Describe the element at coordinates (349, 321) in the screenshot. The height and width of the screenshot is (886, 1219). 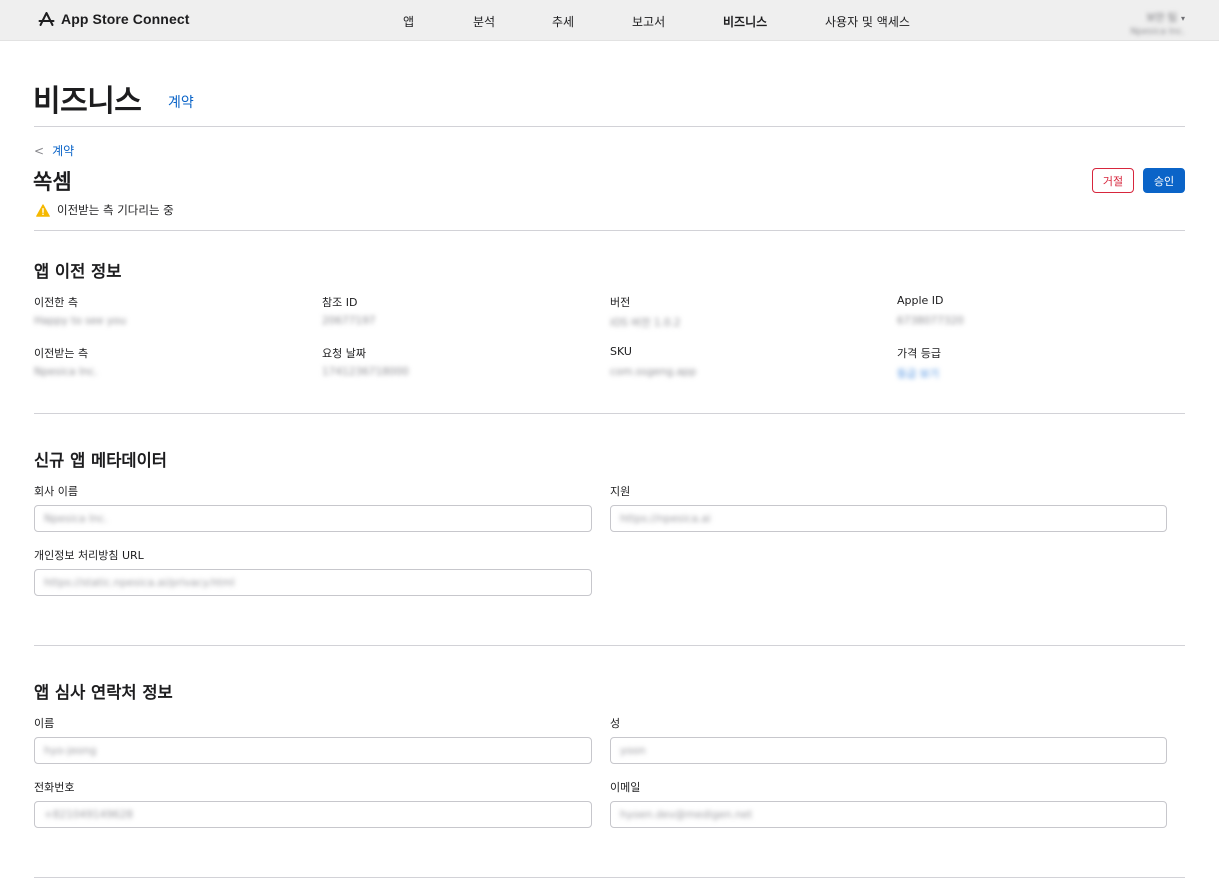
I see `reference-id-value: 20677197` at that location.